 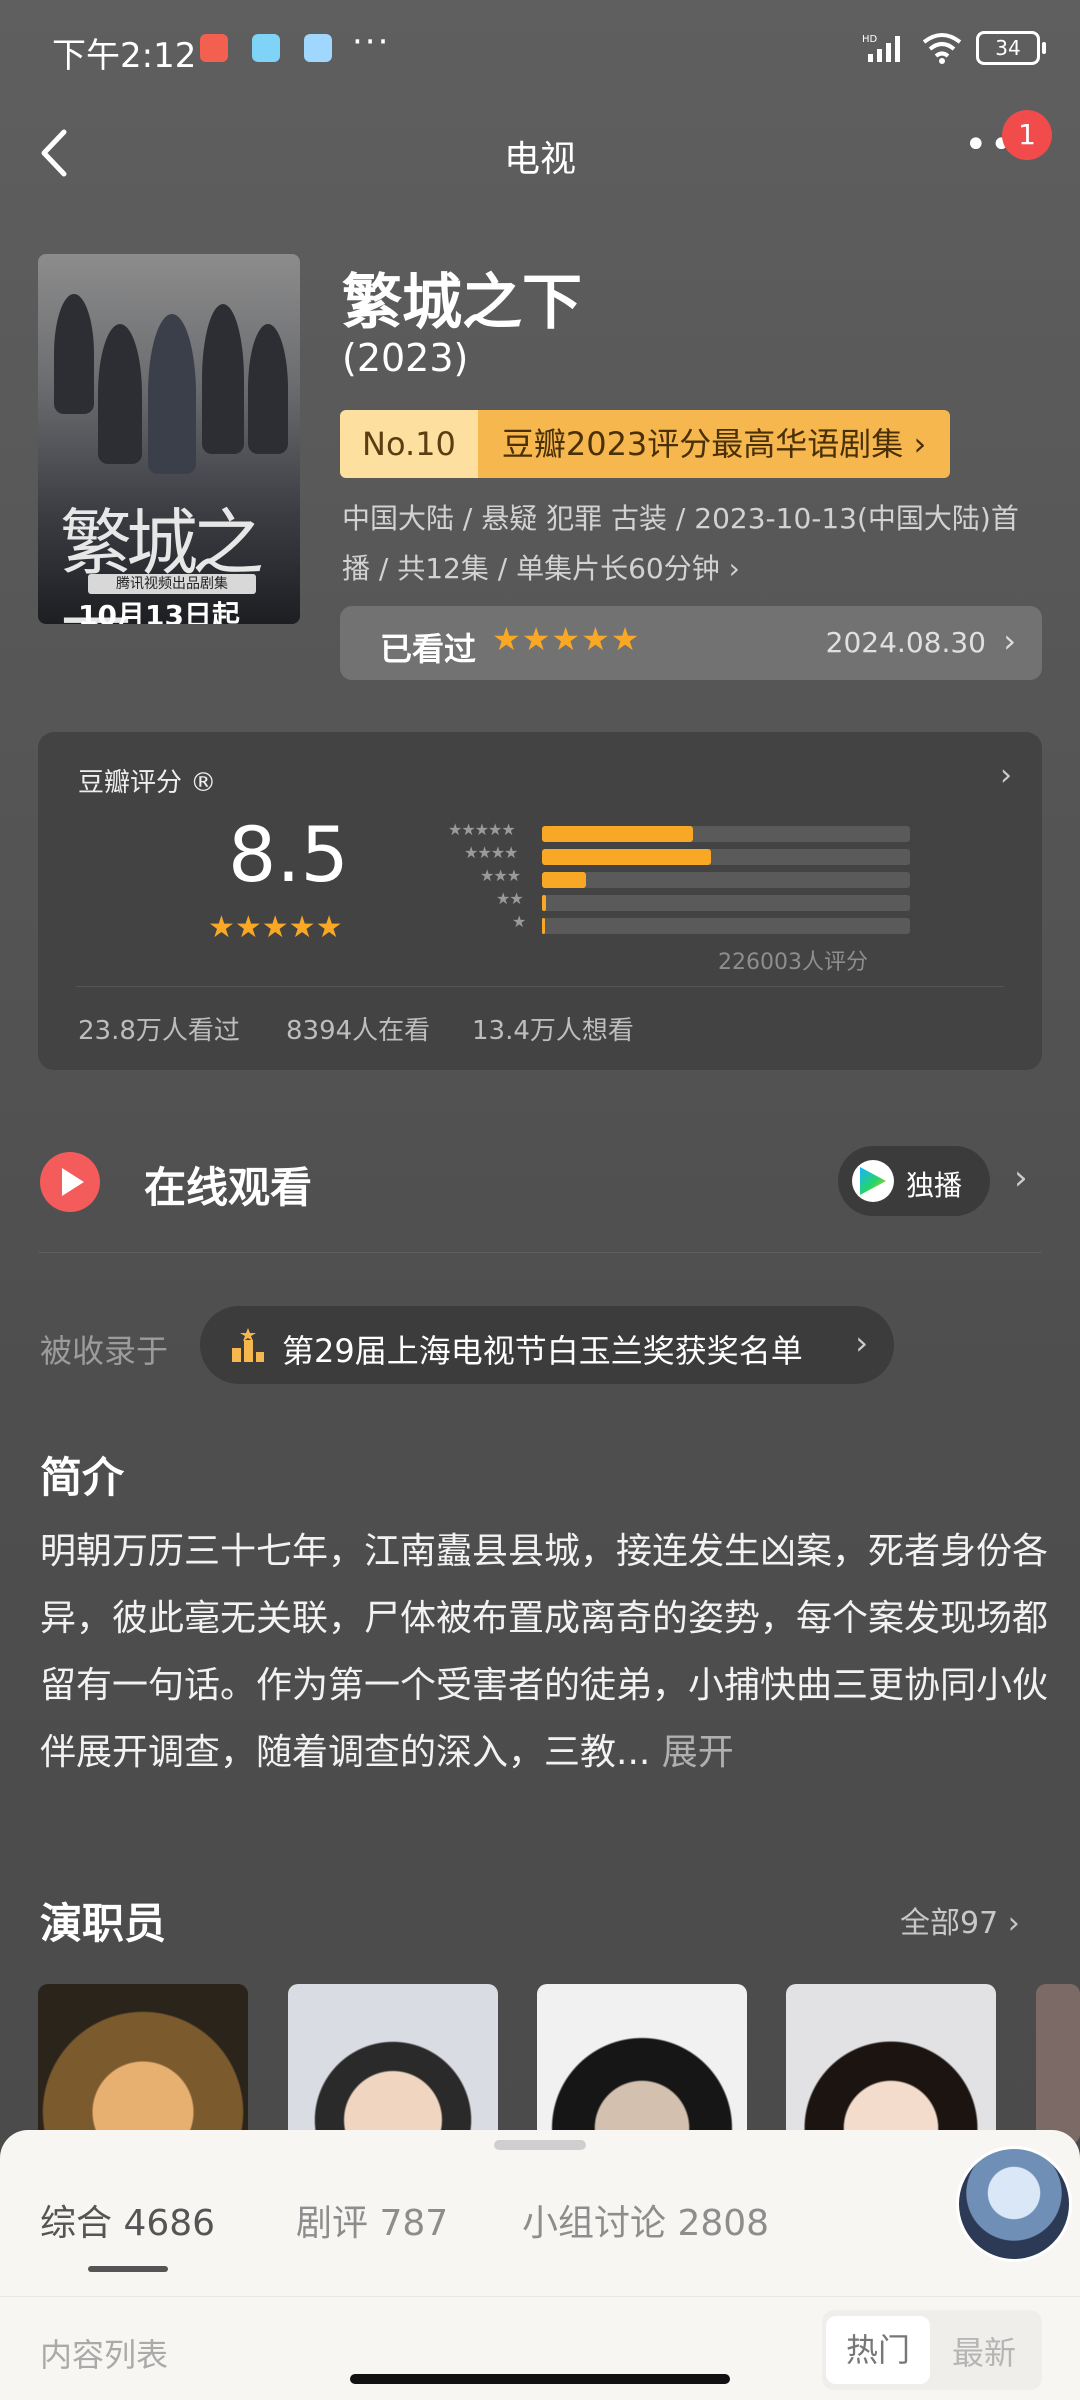 What do you see at coordinates (128, 2269) in the screenshot?
I see `tab-indicator` at bounding box center [128, 2269].